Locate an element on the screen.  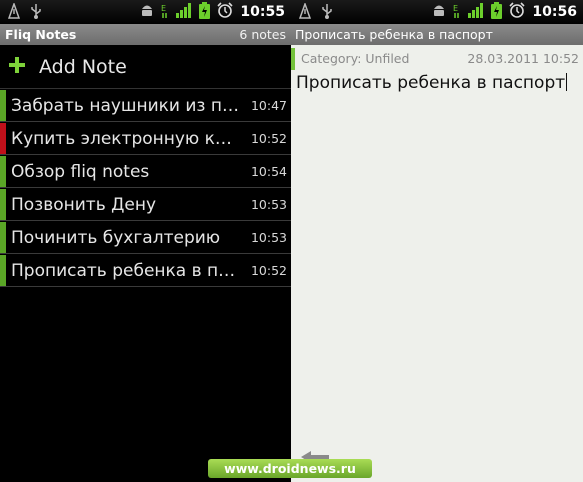
note-time: 10:54 is located at coordinates (268, 171).